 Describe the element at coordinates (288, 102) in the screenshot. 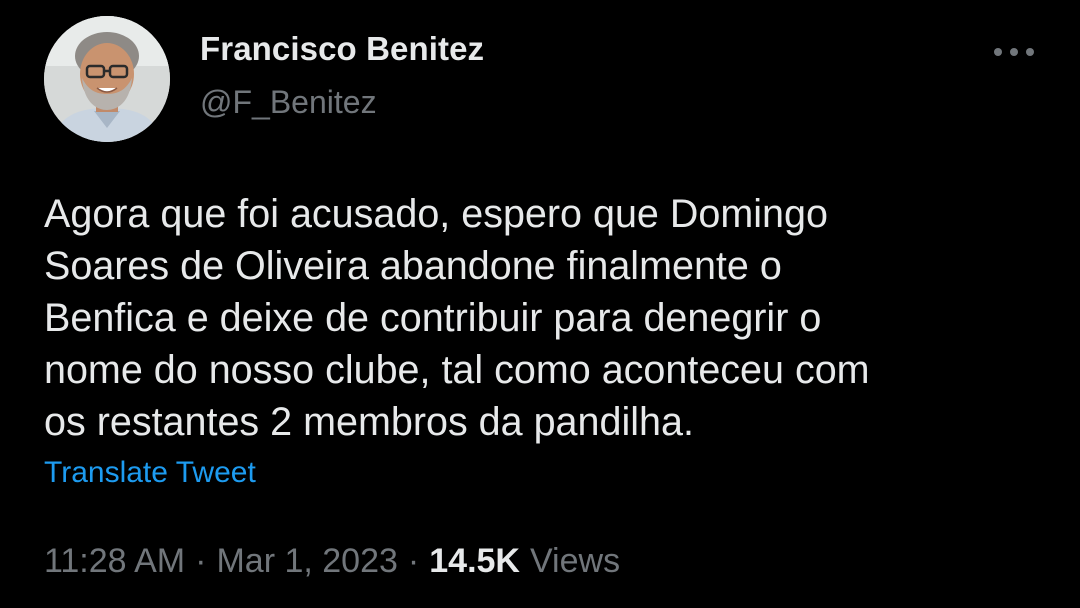

I see `author-handle: @F_Benitez` at that location.